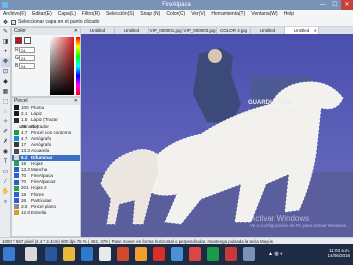  What do you see at coordinates (264, 14) in the screenshot?
I see `menu-ventana: Ventana(W)` at bounding box center [264, 14].